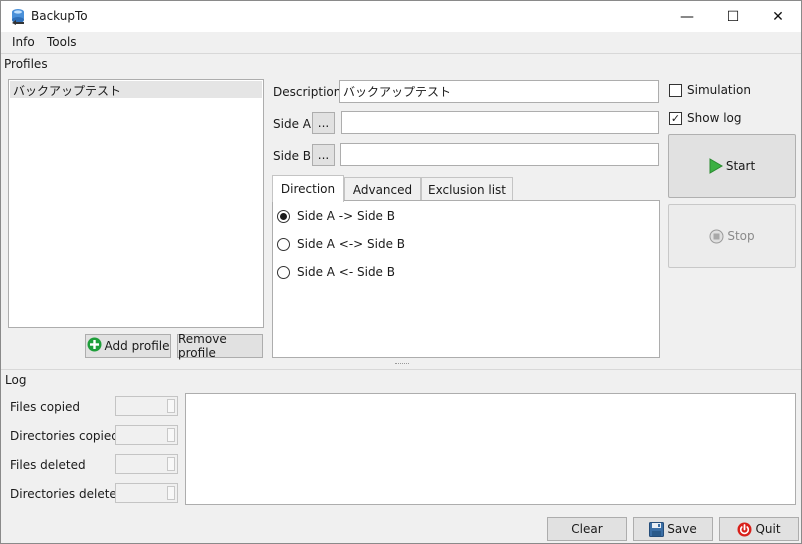 The width and height of the screenshot is (802, 544). What do you see at coordinates (500, 122) in the screenshot?
I see `side-a-input` at bounding box center [500, 122].